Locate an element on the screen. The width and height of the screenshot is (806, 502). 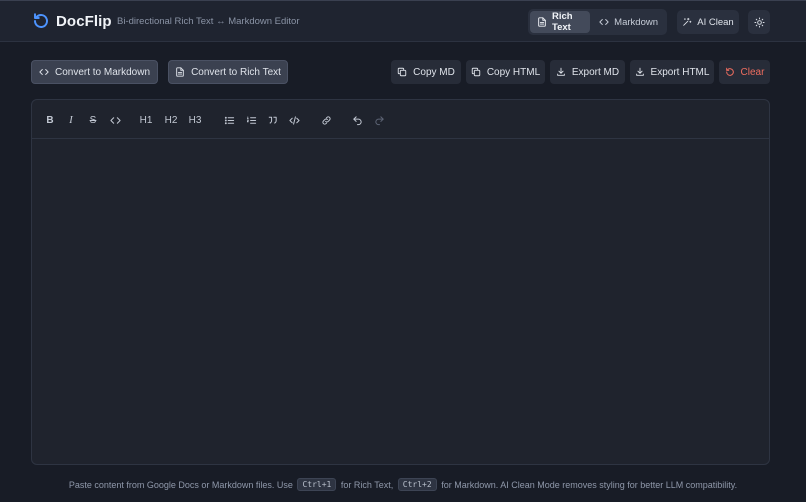
export-html-button: Export HTML is located at coordinates (672, 72).